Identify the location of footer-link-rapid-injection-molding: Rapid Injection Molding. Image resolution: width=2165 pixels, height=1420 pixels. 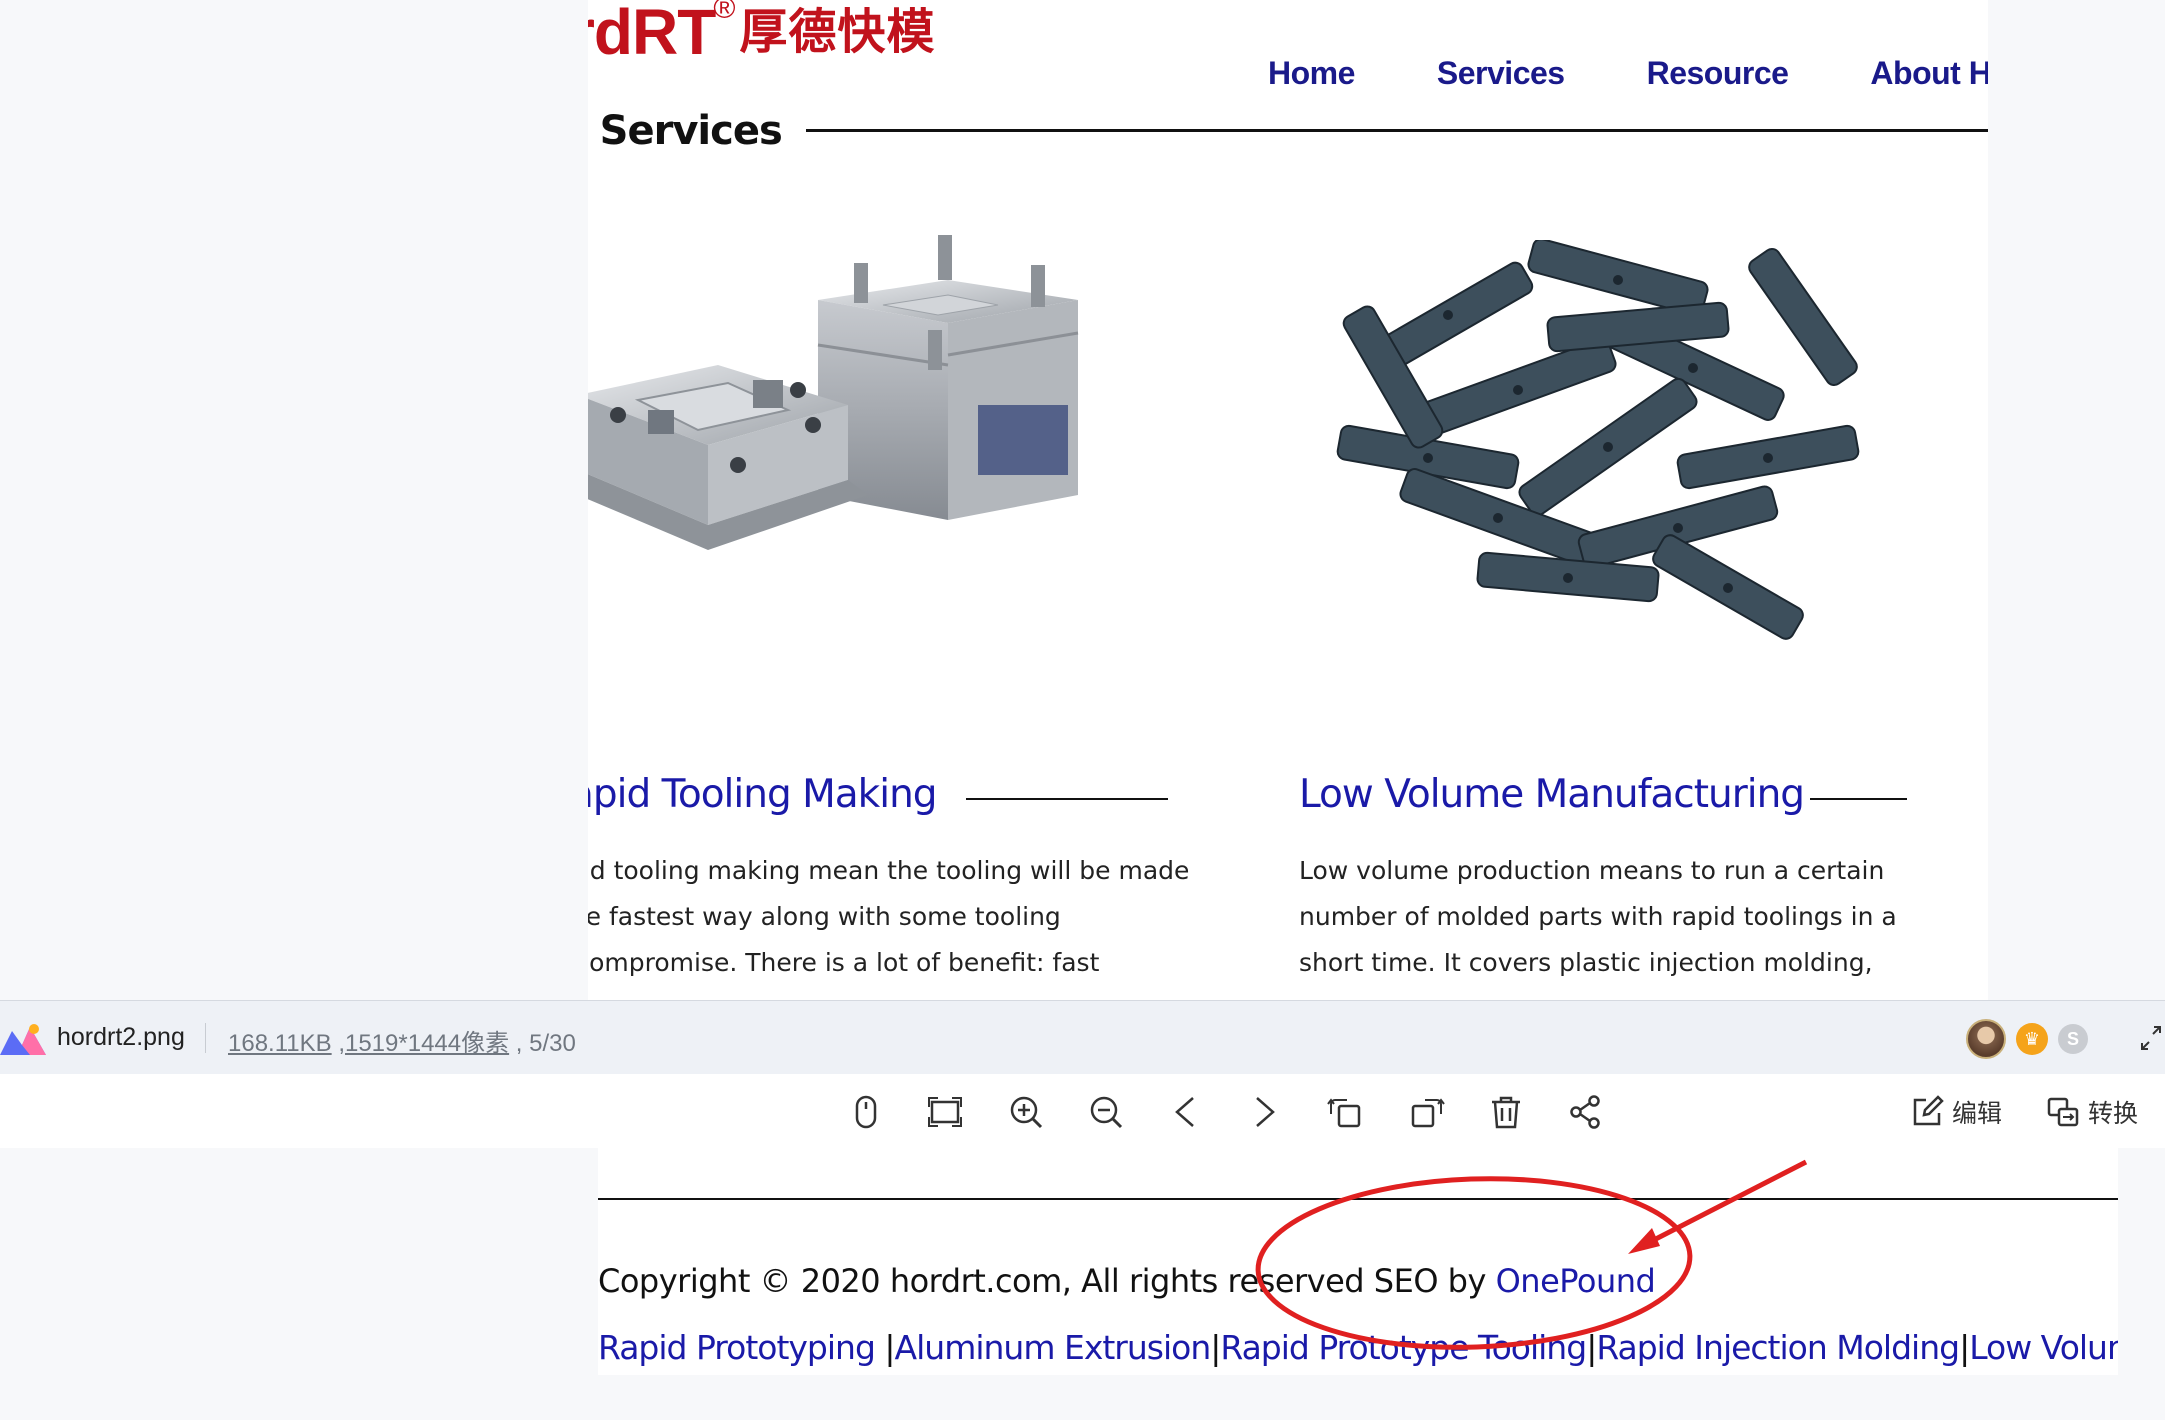
(1778, 1347).